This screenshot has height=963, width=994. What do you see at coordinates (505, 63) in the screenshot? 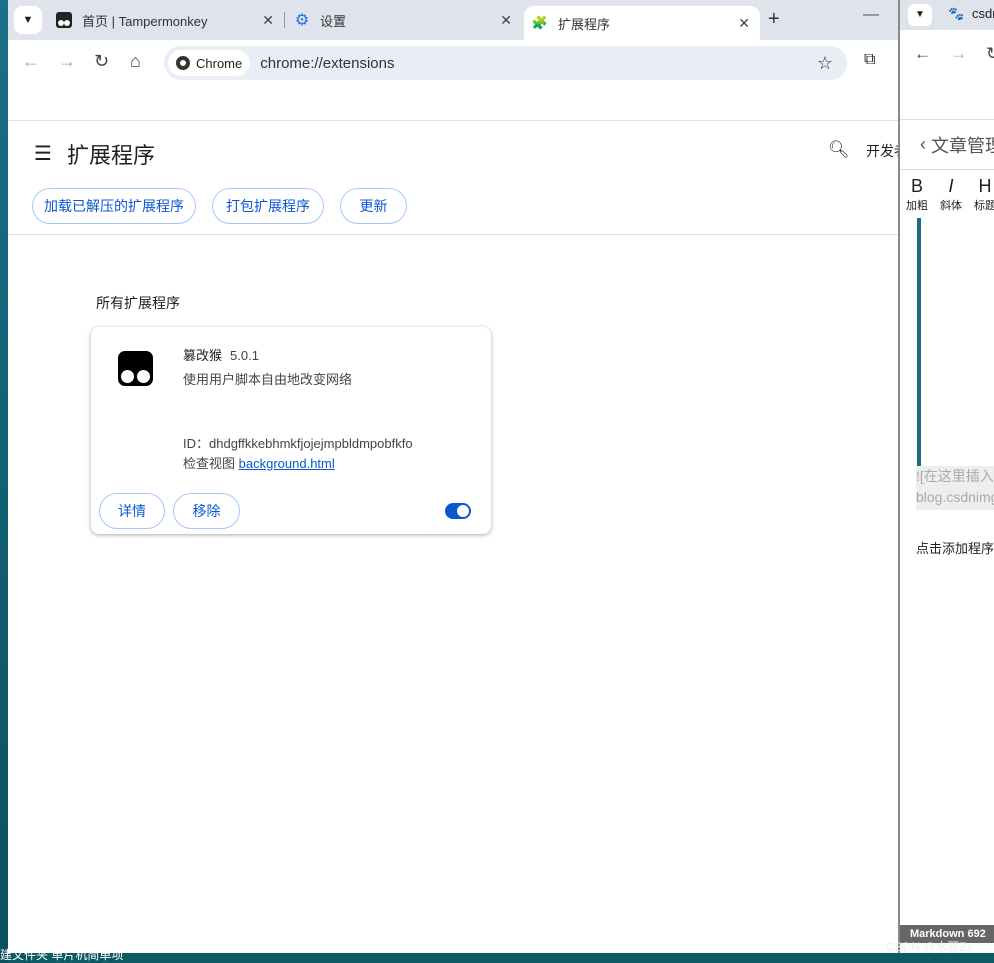
I see `address-bar: Chrome chrome://extensions ☆` at bounding box center [505, 63].